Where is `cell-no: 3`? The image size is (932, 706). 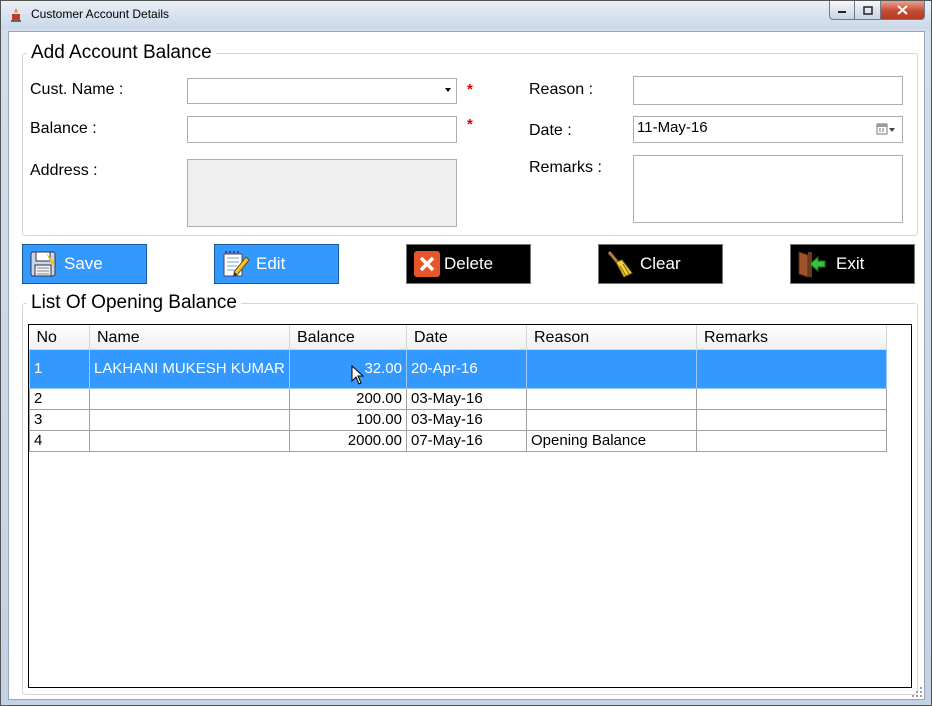
cell-no: 3 is located at coordinates (59, 419).